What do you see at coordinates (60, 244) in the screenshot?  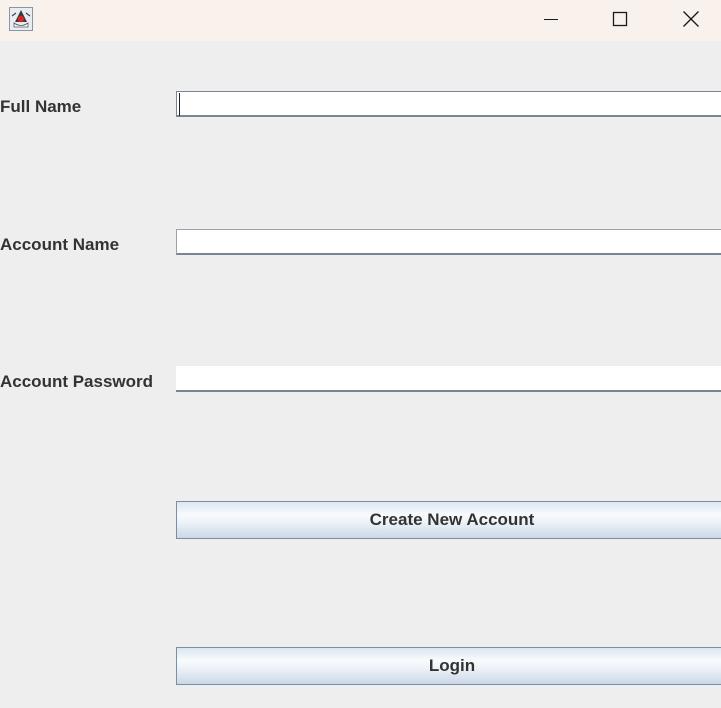 I see `account-name-label: Account Name` at bounding box center [60, 244].